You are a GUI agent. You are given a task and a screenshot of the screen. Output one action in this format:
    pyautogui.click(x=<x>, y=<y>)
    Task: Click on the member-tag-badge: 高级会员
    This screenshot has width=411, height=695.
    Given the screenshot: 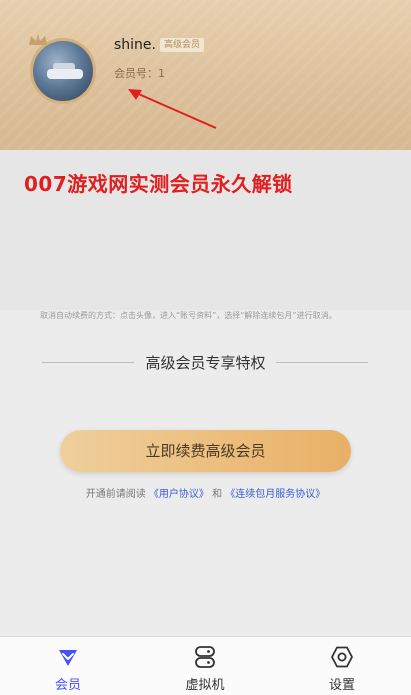 What is the action you would take?
    pyautogui.click(x=182, y=45)
    